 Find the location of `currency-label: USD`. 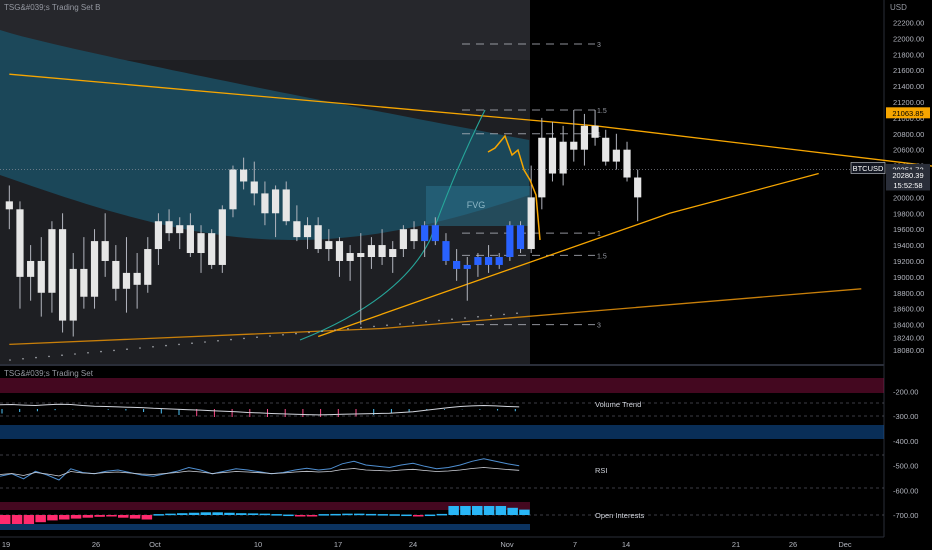

currency-label: USD is located at coordinates (898, 7).